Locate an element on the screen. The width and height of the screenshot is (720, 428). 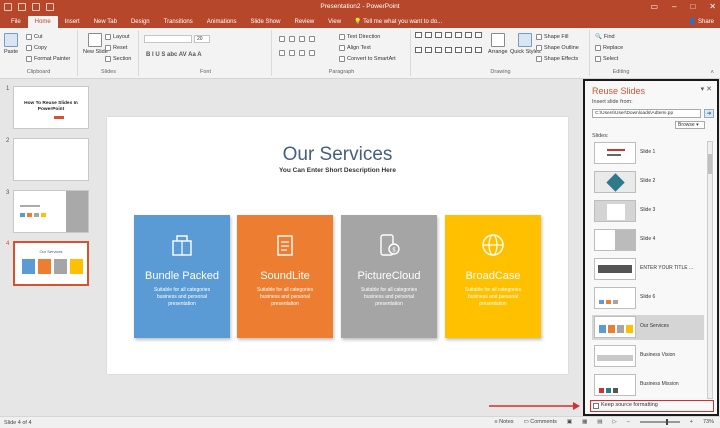
keep-source-formatting-option: Keep source formatting is located at coordinates (652, 406).